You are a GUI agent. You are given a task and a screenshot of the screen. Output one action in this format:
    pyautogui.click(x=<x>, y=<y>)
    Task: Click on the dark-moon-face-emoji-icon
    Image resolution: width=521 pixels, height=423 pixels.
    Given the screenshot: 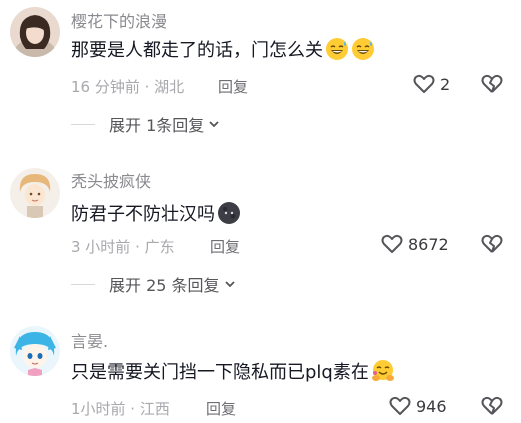 What is the action you would take?
    pyautogui.click(x=229, y=213)
    